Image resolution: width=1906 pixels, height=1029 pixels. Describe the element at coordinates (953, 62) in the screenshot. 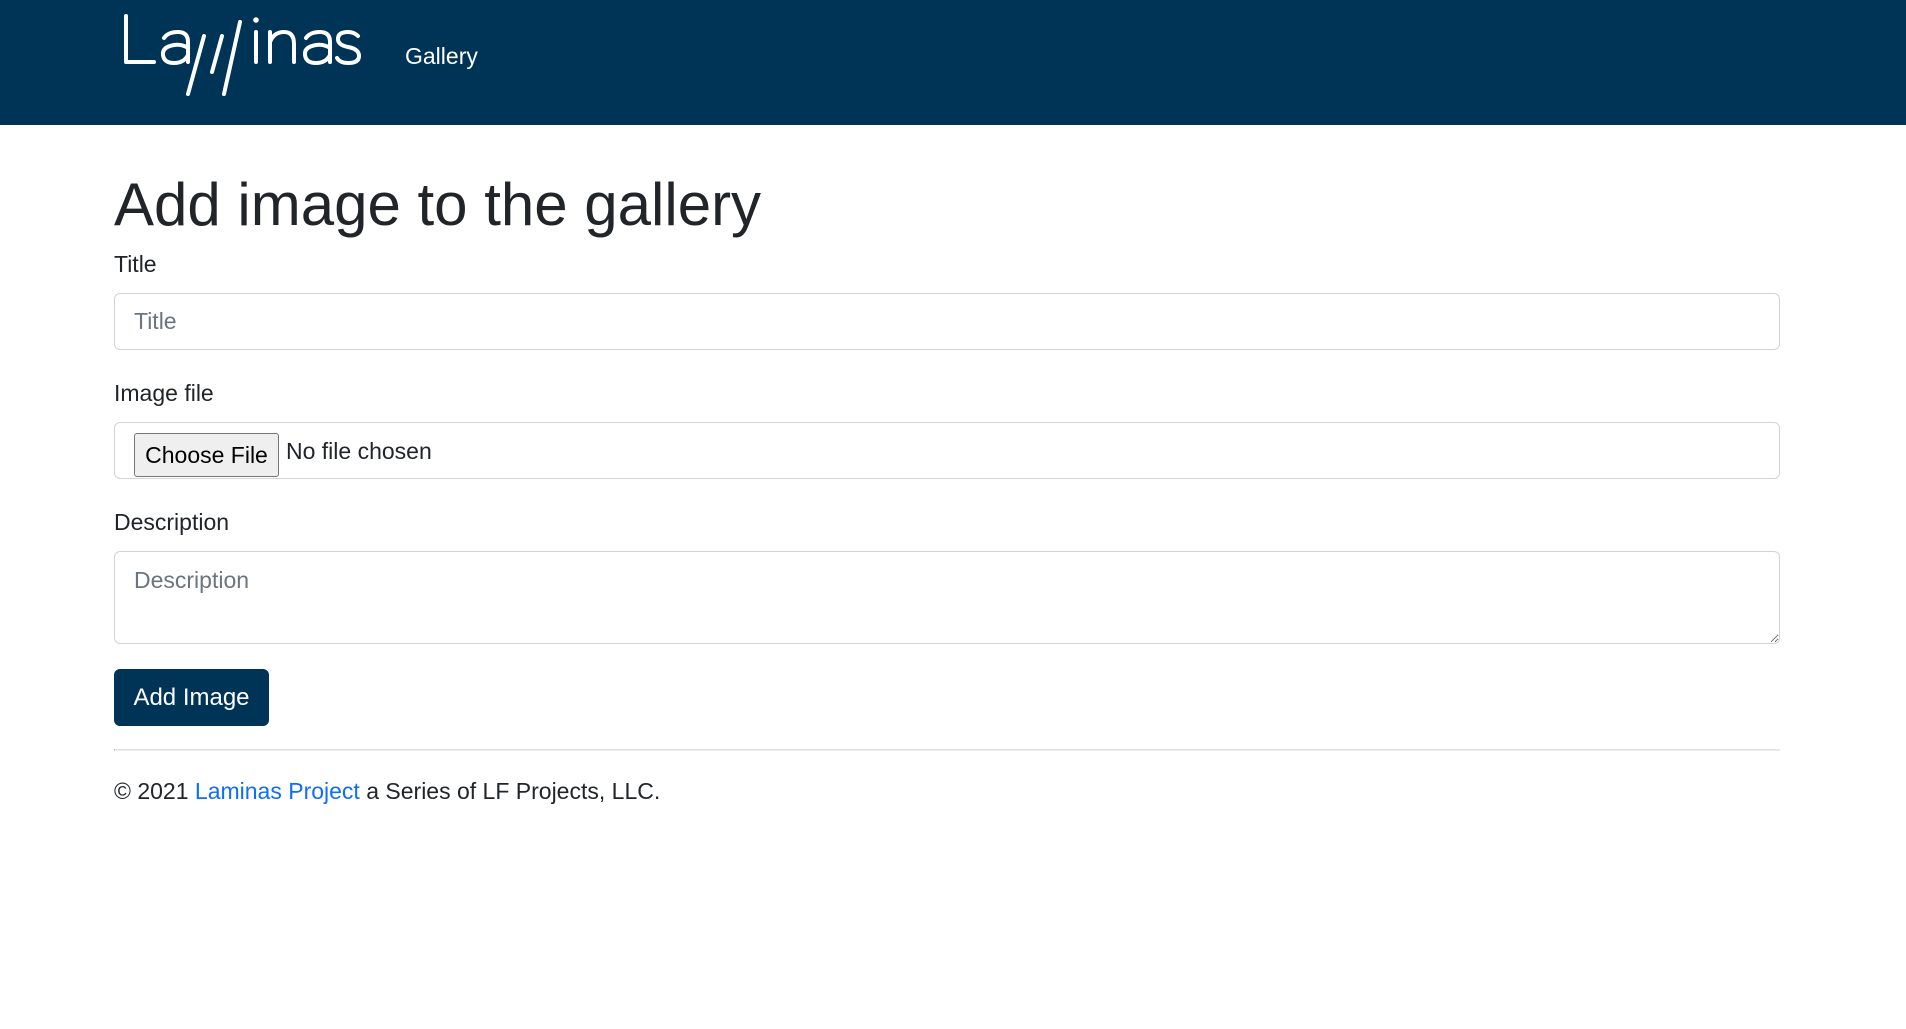

I see `top-navbar: Gallery` at that location.